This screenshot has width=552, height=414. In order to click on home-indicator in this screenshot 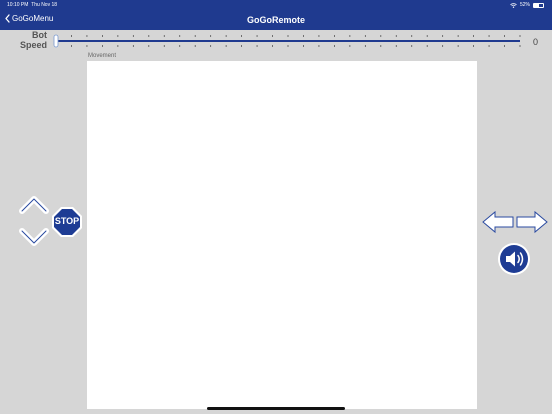, I will do `click(276, 408)`.